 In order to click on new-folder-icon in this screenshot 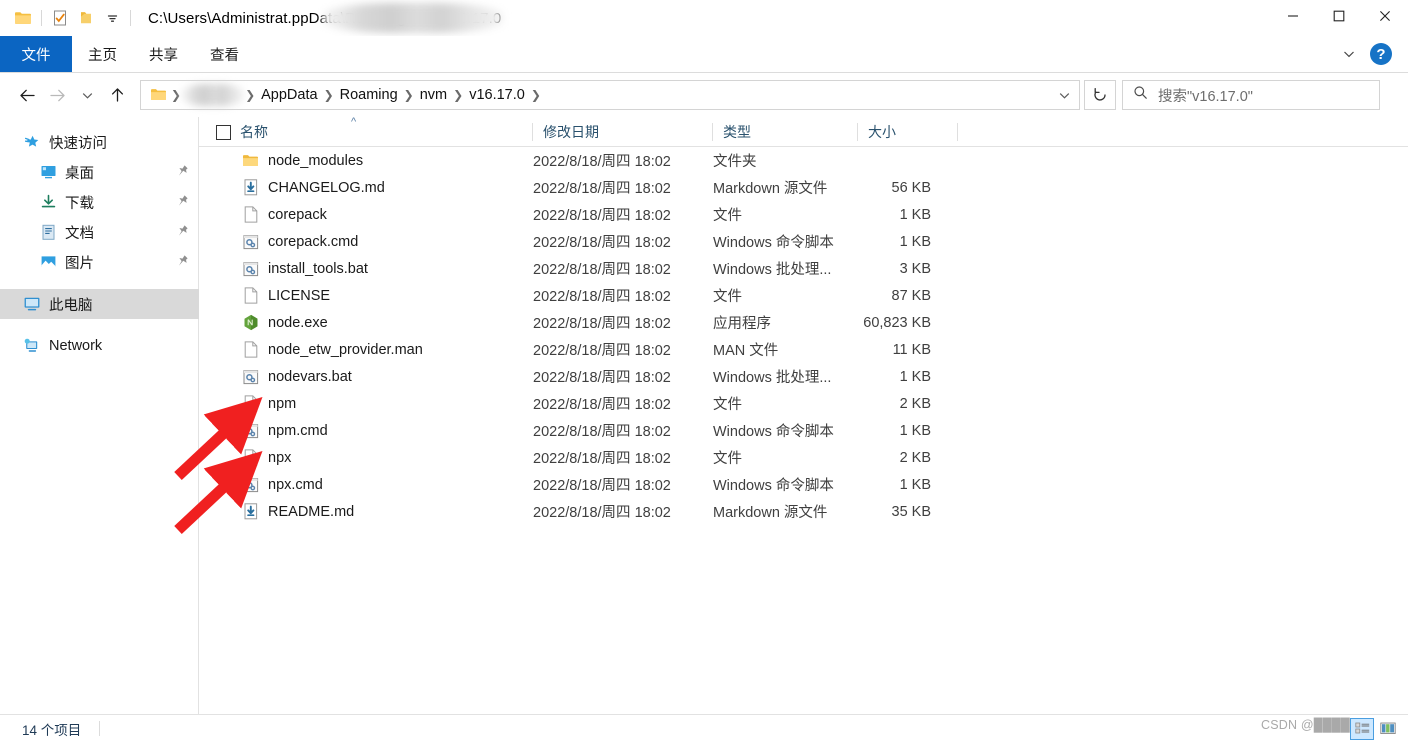, I will do `click(86, 18)`.